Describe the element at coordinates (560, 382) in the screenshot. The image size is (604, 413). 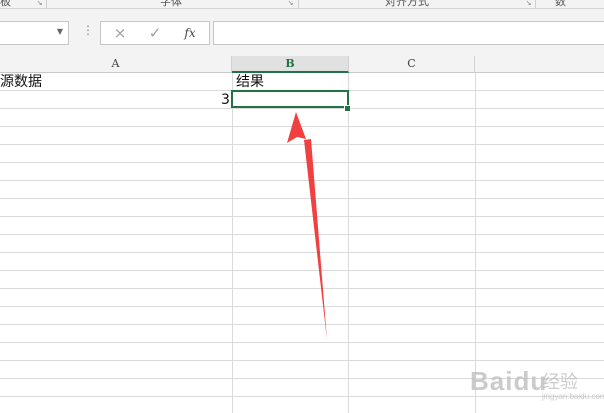
I see `watermark-cn: 经验` at that location.